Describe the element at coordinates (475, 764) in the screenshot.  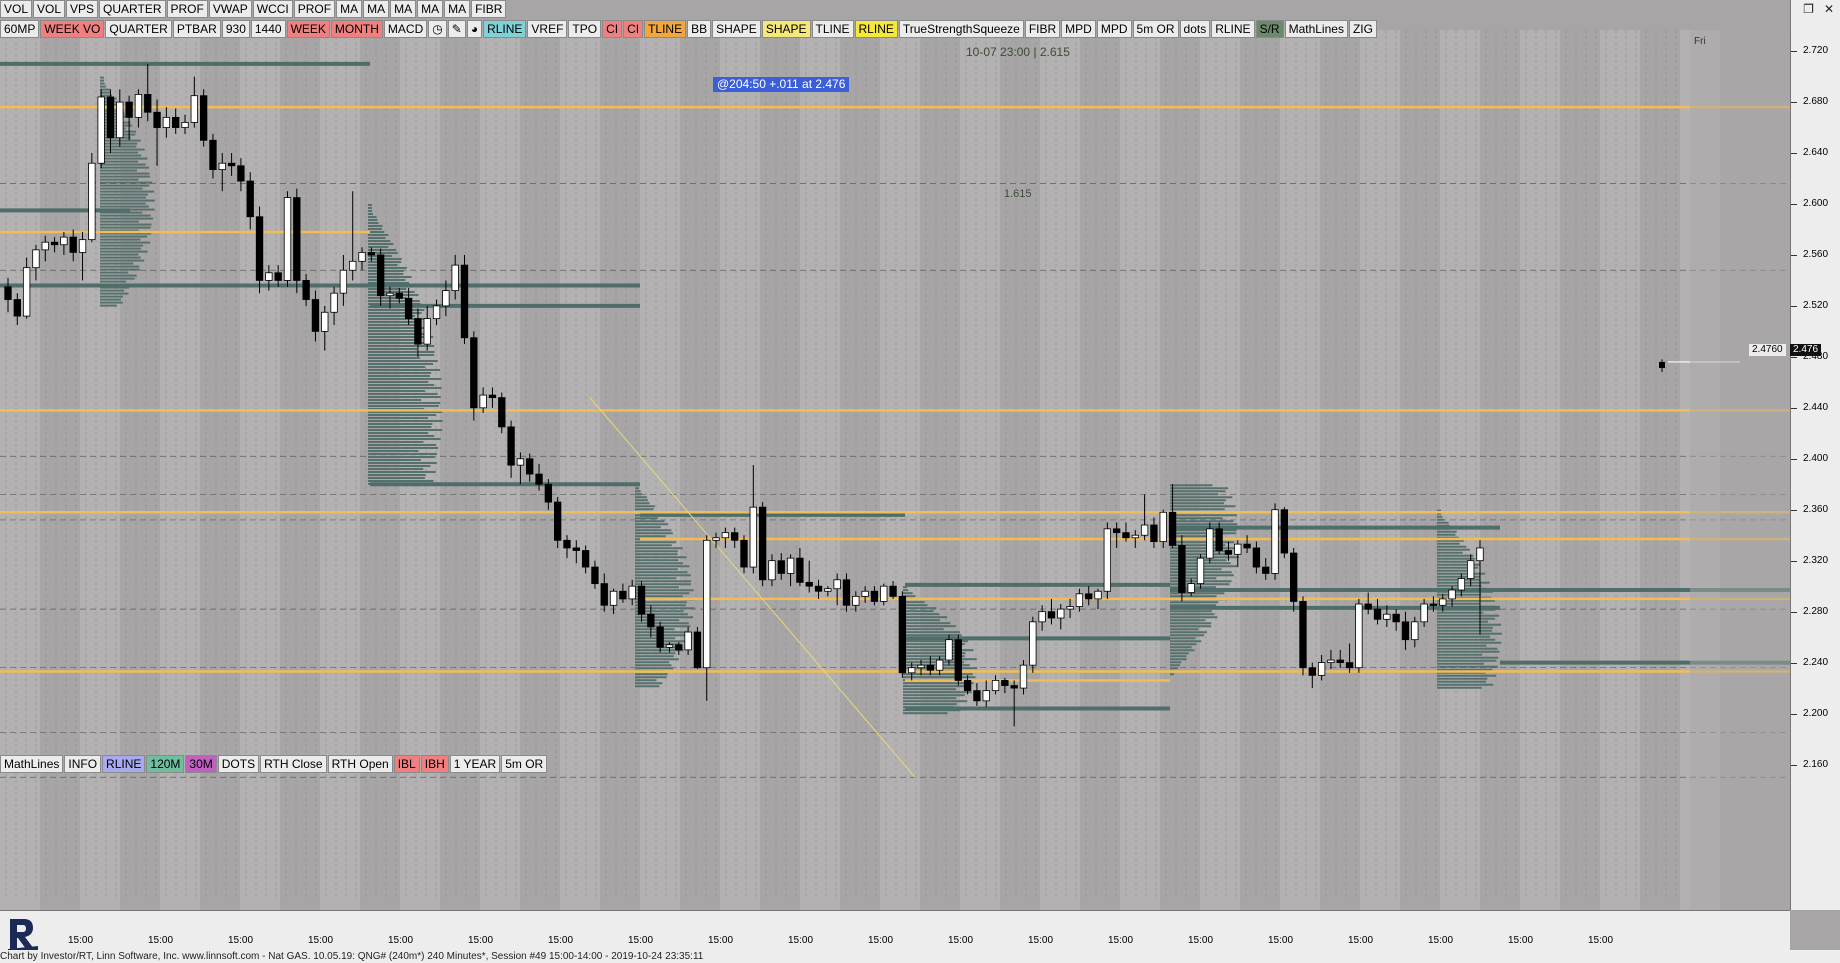
I see `toolbar-button-1-year: 1 YEAR` at that location.